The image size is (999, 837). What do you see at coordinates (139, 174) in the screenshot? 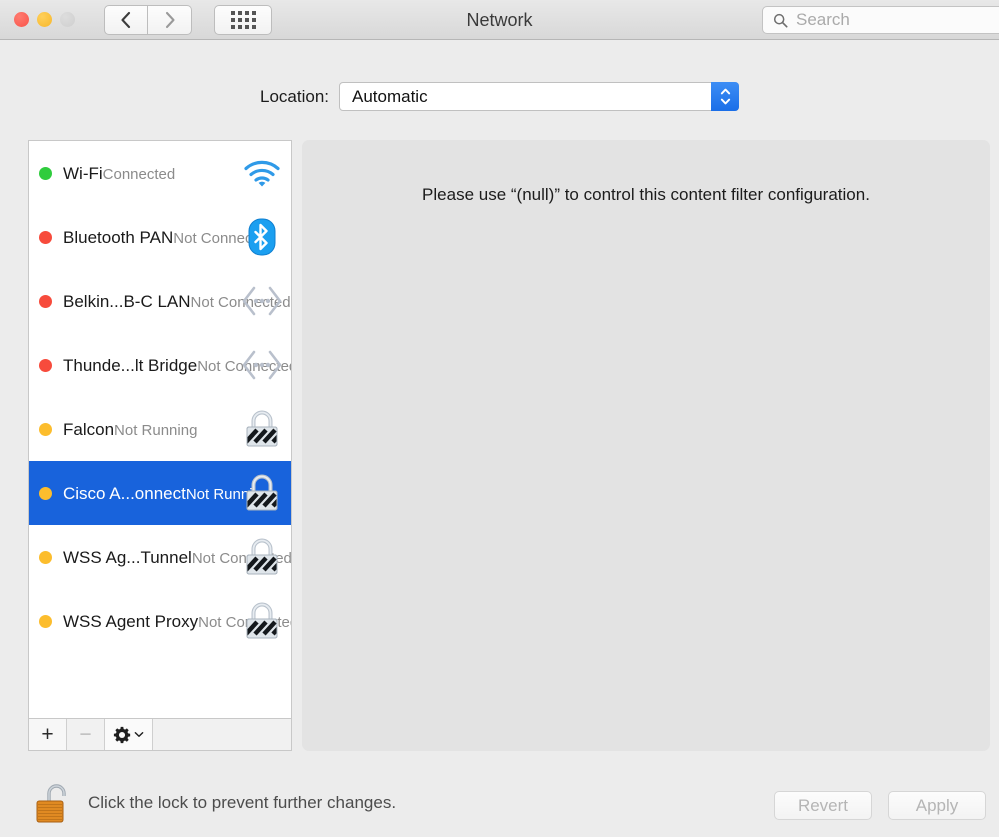
I see `service-status: Connected` at bounding box center [139, 174].